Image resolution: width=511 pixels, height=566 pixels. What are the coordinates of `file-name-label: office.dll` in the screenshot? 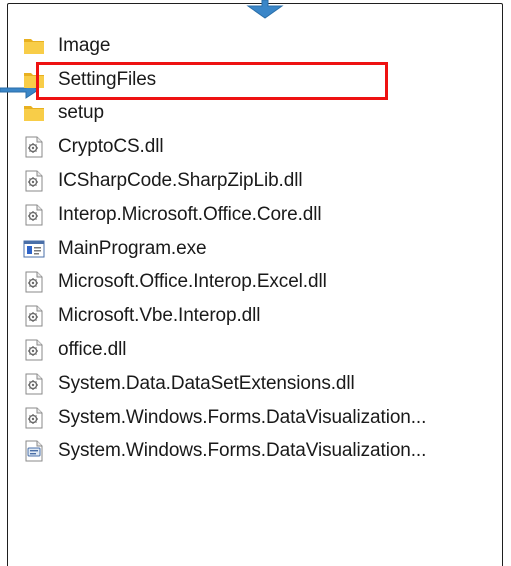 It's located at (92, 350).